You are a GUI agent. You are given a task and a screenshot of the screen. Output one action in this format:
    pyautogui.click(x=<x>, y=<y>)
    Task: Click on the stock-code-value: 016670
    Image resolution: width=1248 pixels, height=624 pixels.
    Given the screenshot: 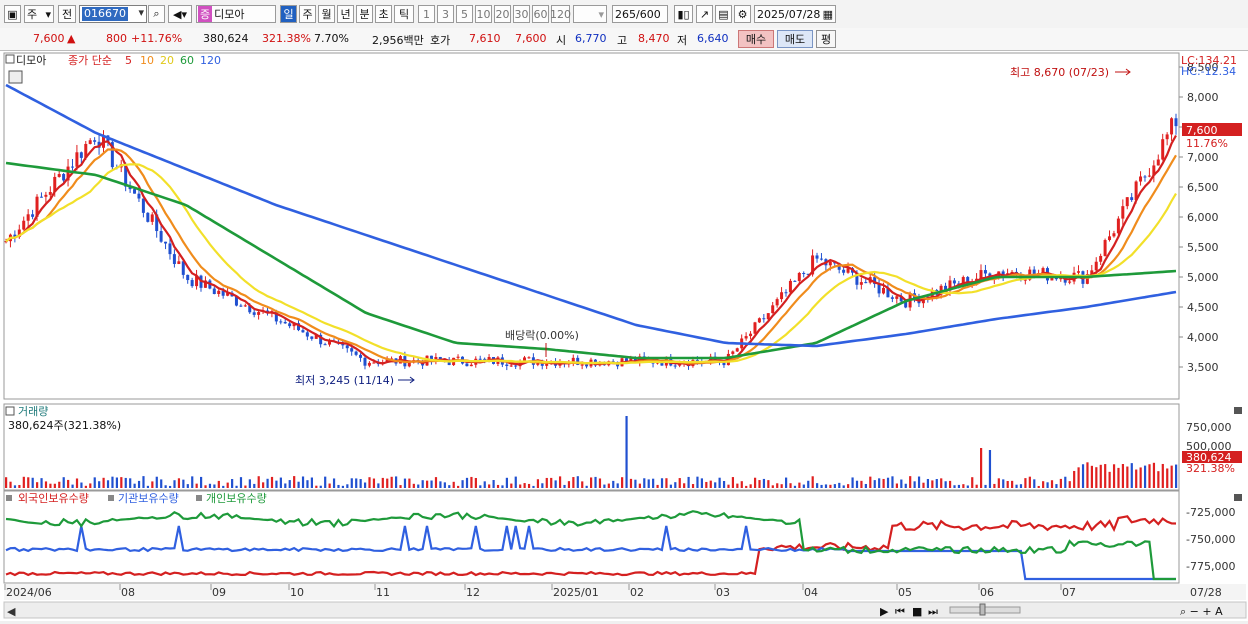 What is the action you would take?
    pyautogui.click(x=105, y=14)
    